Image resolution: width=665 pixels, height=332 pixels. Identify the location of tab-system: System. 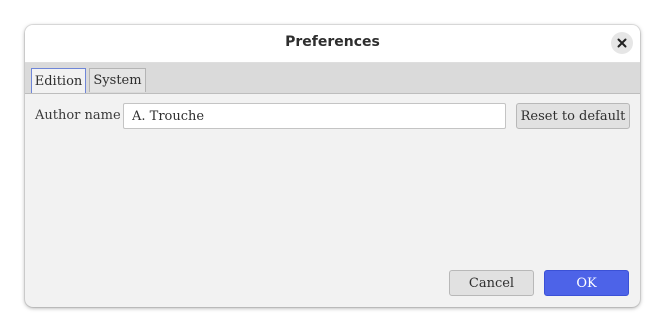
(117, 80).